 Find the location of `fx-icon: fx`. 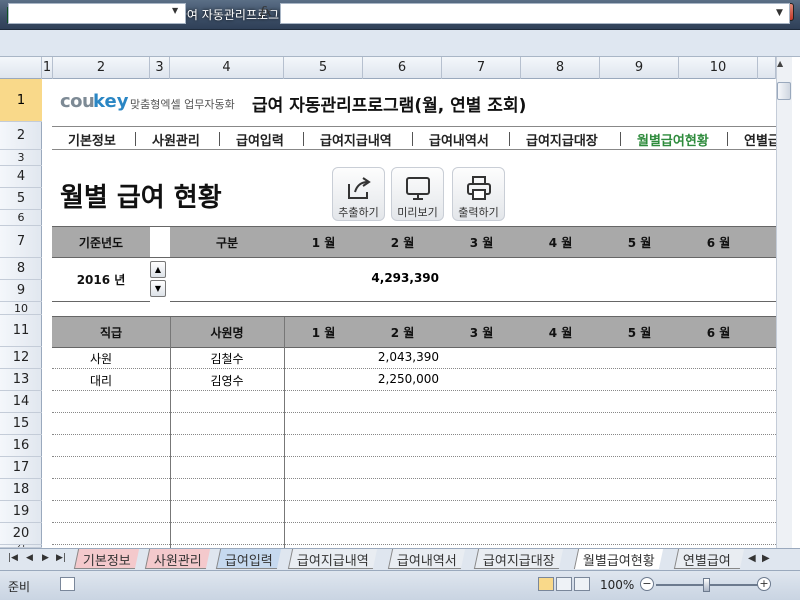

fx-icon: fx is located at coordinates (266, 12).